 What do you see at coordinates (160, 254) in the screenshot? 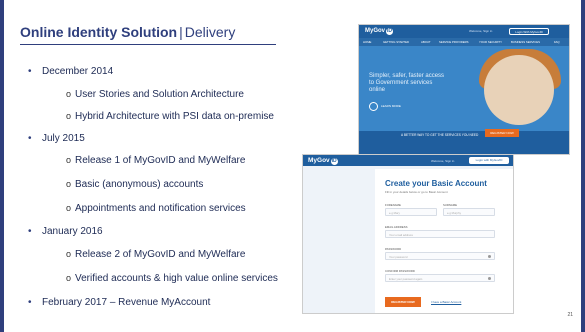
I see `bullet-text: Release 2 of MyGovID and MyWelfare` at bounding box center [160, 254].